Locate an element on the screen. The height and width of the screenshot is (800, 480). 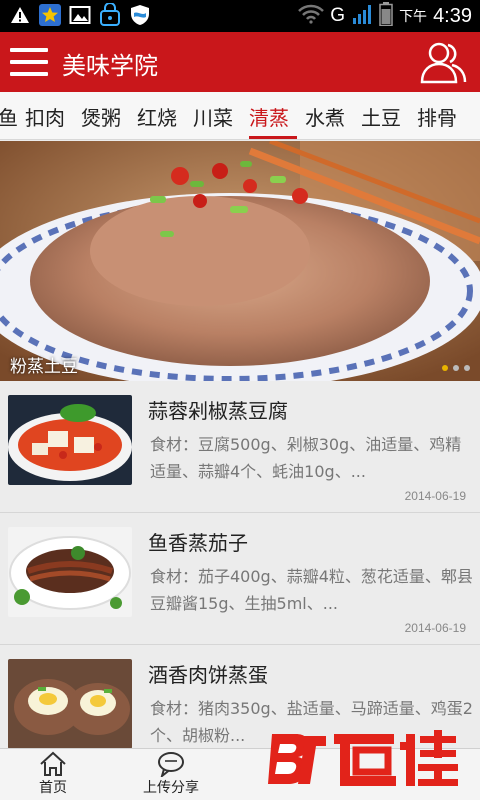
user-icon is located at coordinates (443, 62).